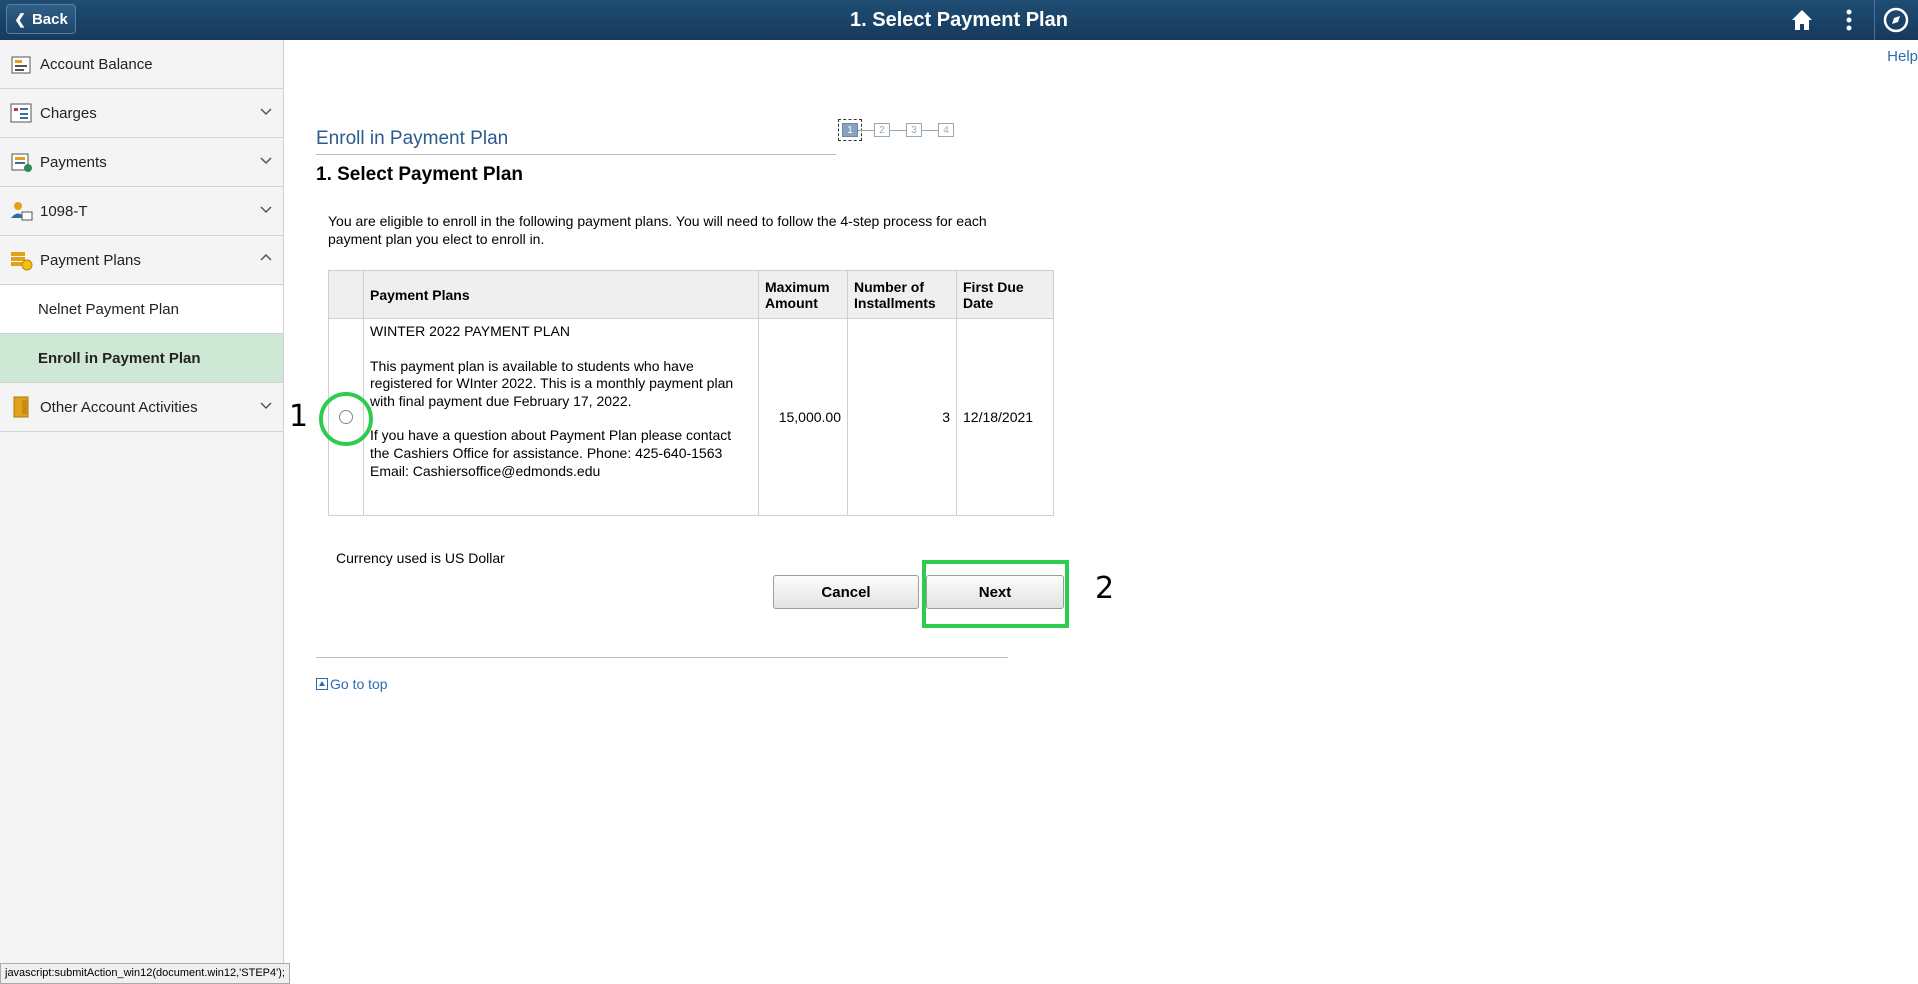 This screenshot has height=984, width=1918. Describe the element at coordinates (1802, 20) in the screenshot. I see `home-icon` at that location.